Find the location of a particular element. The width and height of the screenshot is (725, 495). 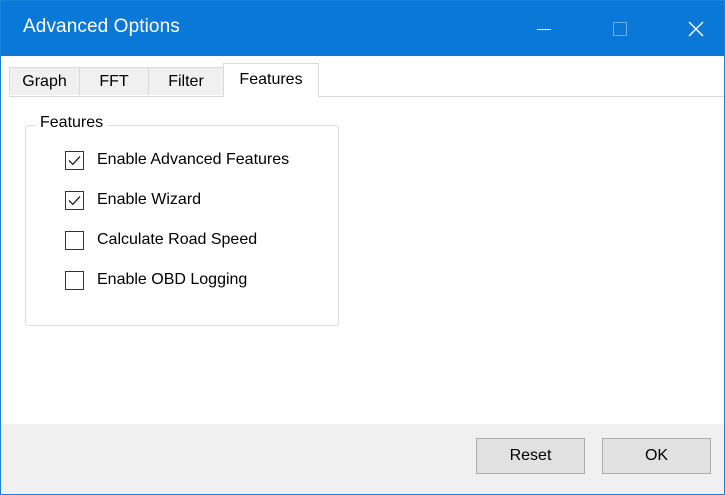

checkbox-calculate-road-speed: Calculate Road Speed is located at coordinates (161, 240).